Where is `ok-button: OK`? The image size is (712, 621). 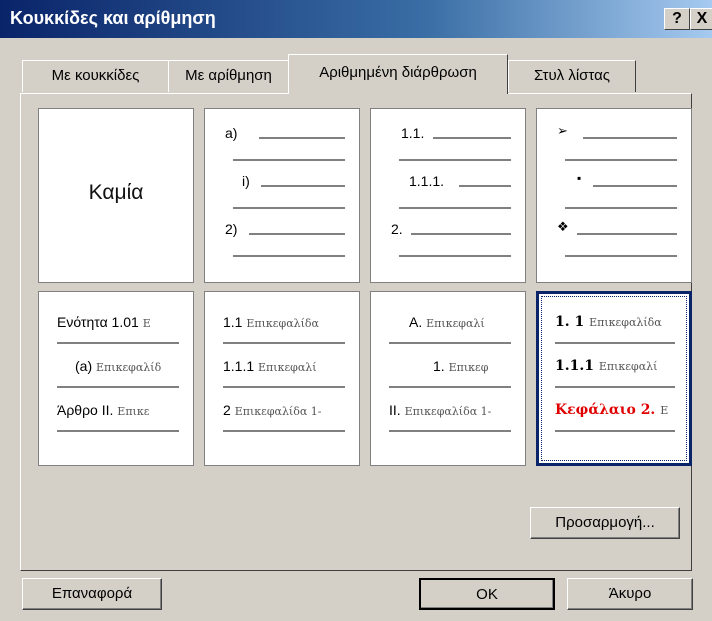
ok-button: OK is located at coordinates (487, 594).